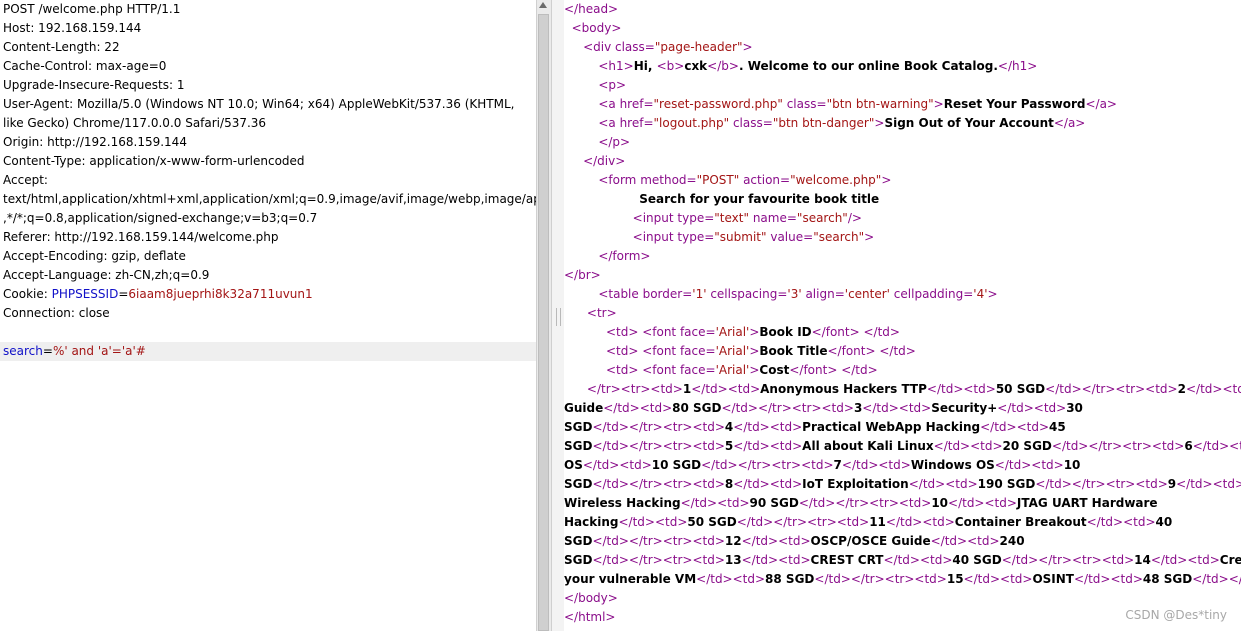  Describe the element at coordinates (602, 180) in the screenshot. I see `code-token: <form` at that location.